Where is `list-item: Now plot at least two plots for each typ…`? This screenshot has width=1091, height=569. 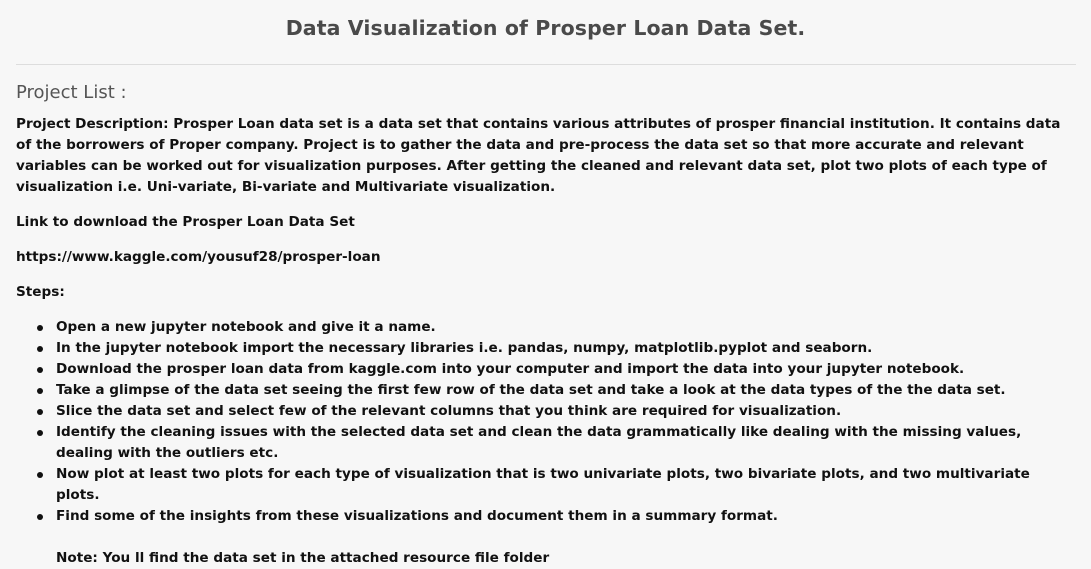
list-item: Now plot at least two plots for each typ… is located at coordinates (557, 485).